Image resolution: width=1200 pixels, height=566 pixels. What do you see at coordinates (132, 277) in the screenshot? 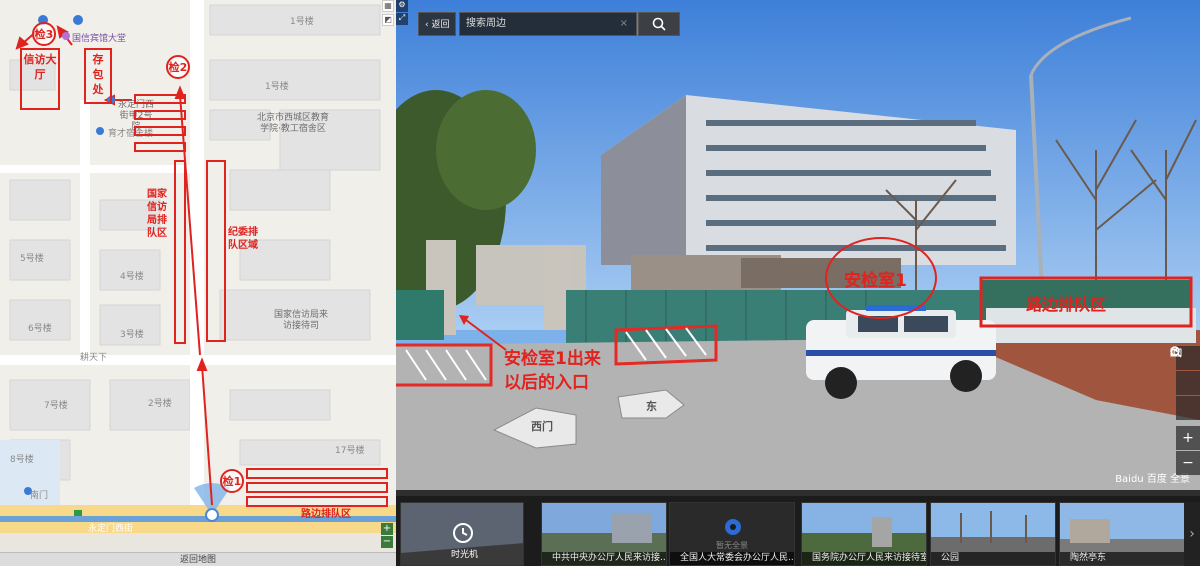
I see `building-label: 4号楼` at bounding box center [132, 277].